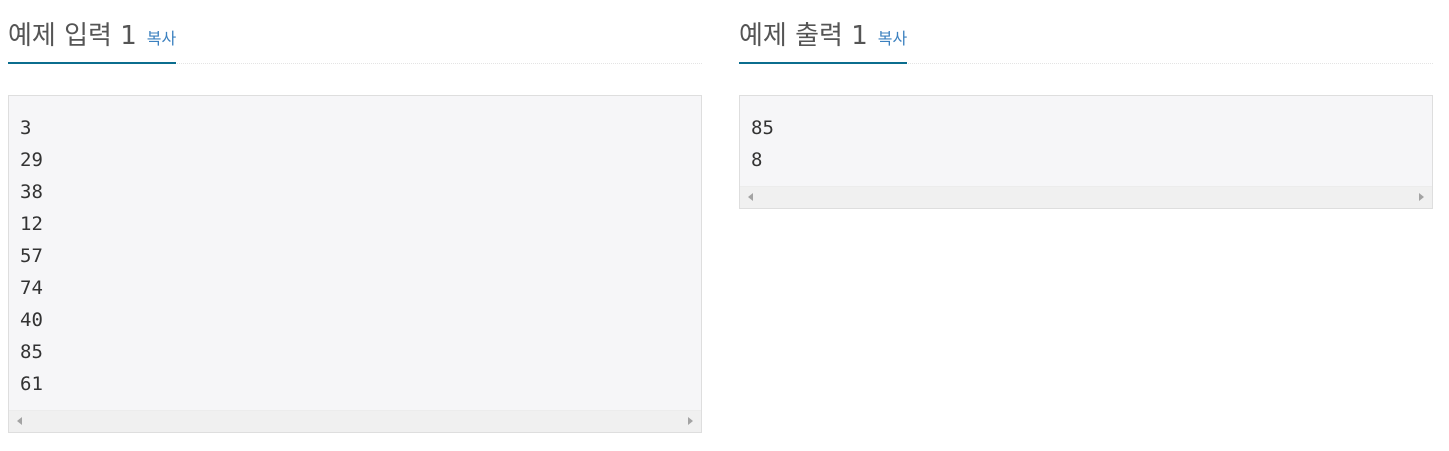 The image size is (1449, 451). What do you see at coordinates (1086, 32) in the screenshot?
I see `sample-output-headline: 예제 출력 1 복사` at bounding box center [1086, 32].